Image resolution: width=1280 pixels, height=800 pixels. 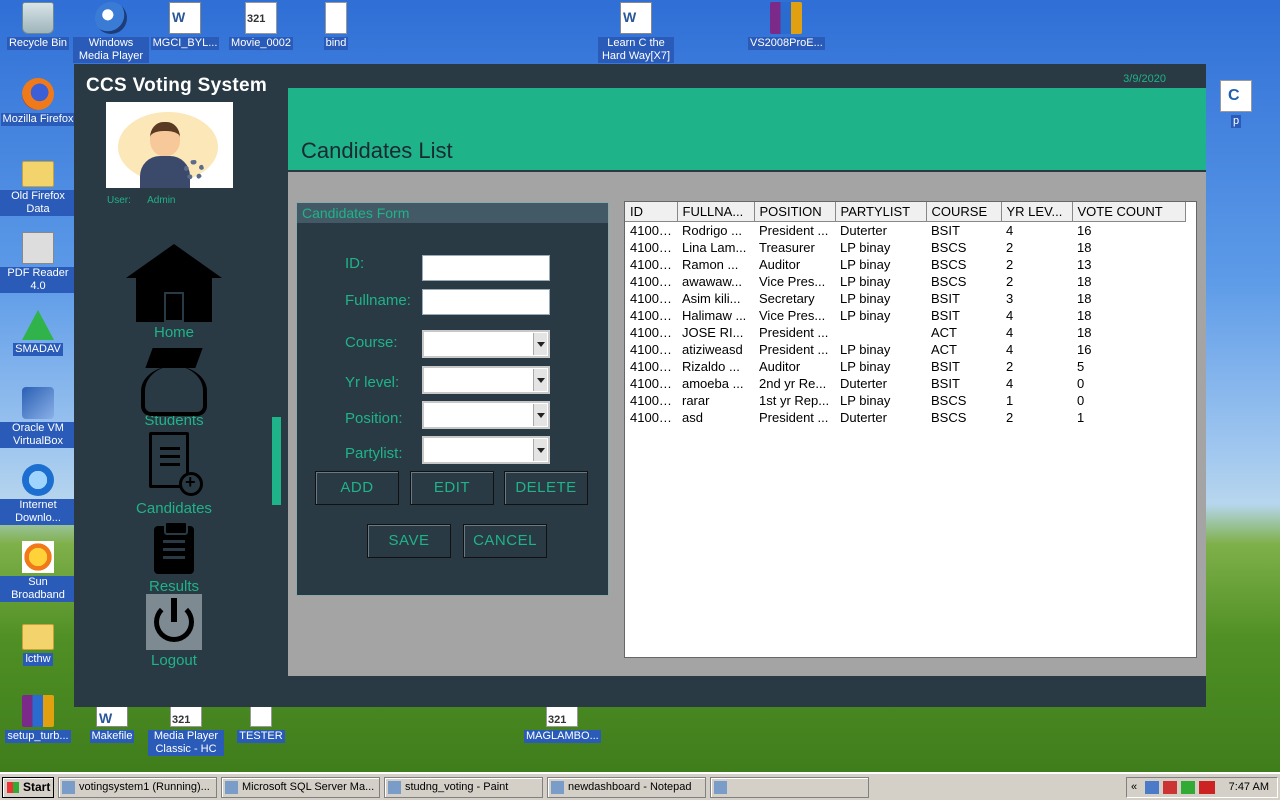 I want to click on table-row: 410014 asd President ... Duterter BSCS 2 1, so click(x=905, y=417).